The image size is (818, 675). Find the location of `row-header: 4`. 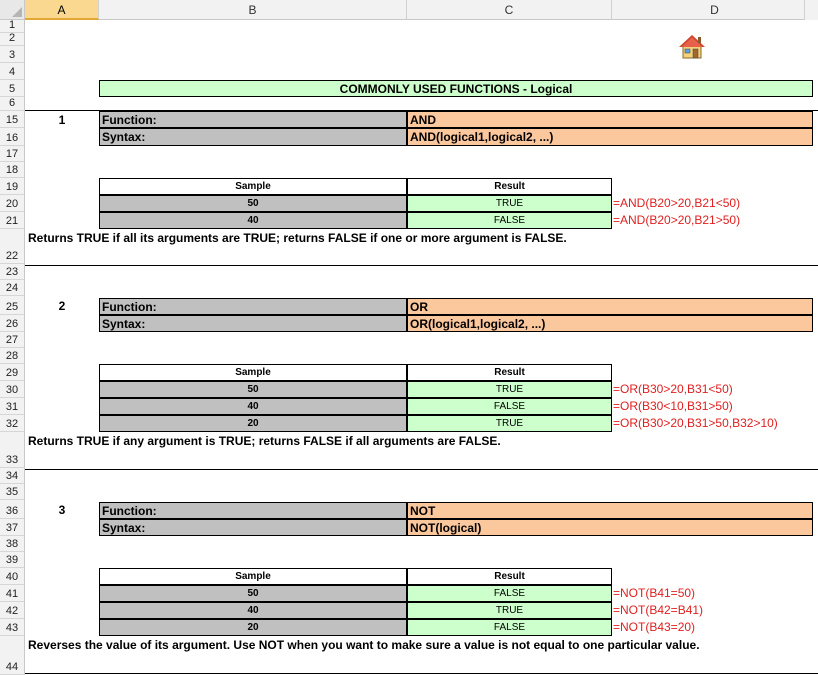

row-header: 4 is located at coordinates (12, 71).